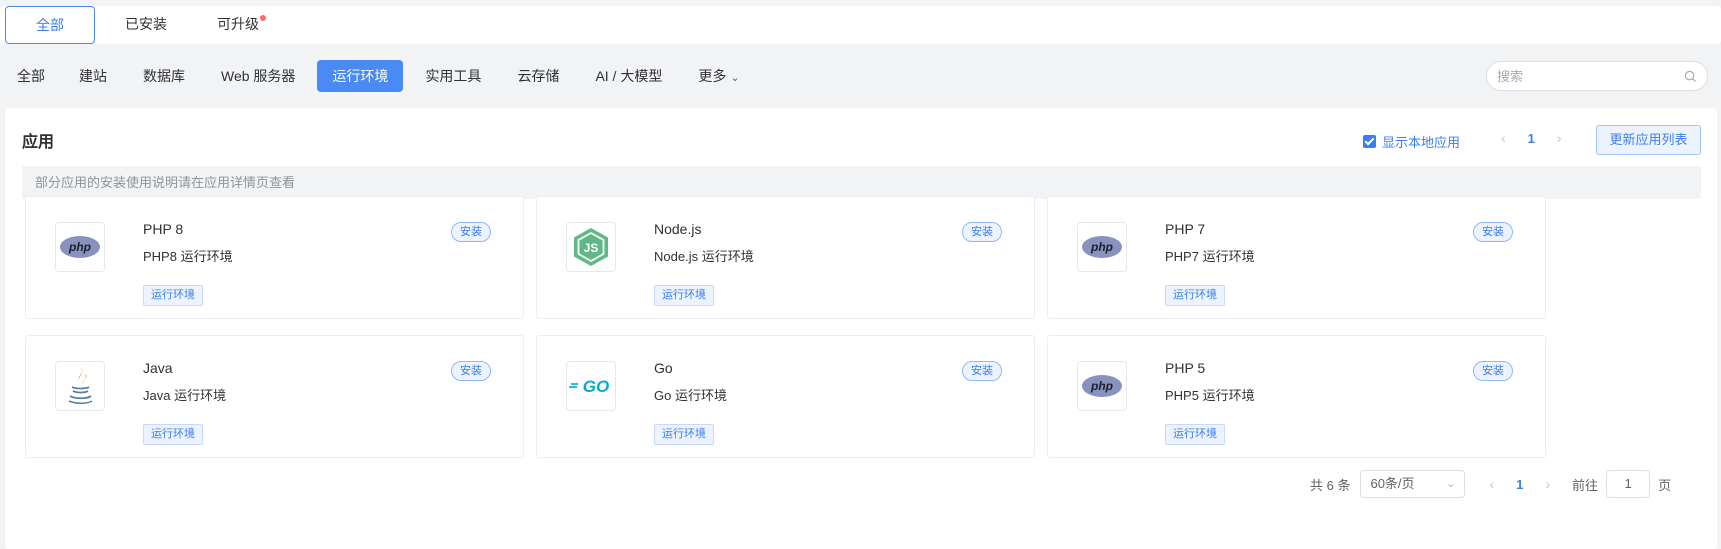  Describe the element at coordinates (164, 76) in the screenshot. I see `category-database: 数据库` at that location.